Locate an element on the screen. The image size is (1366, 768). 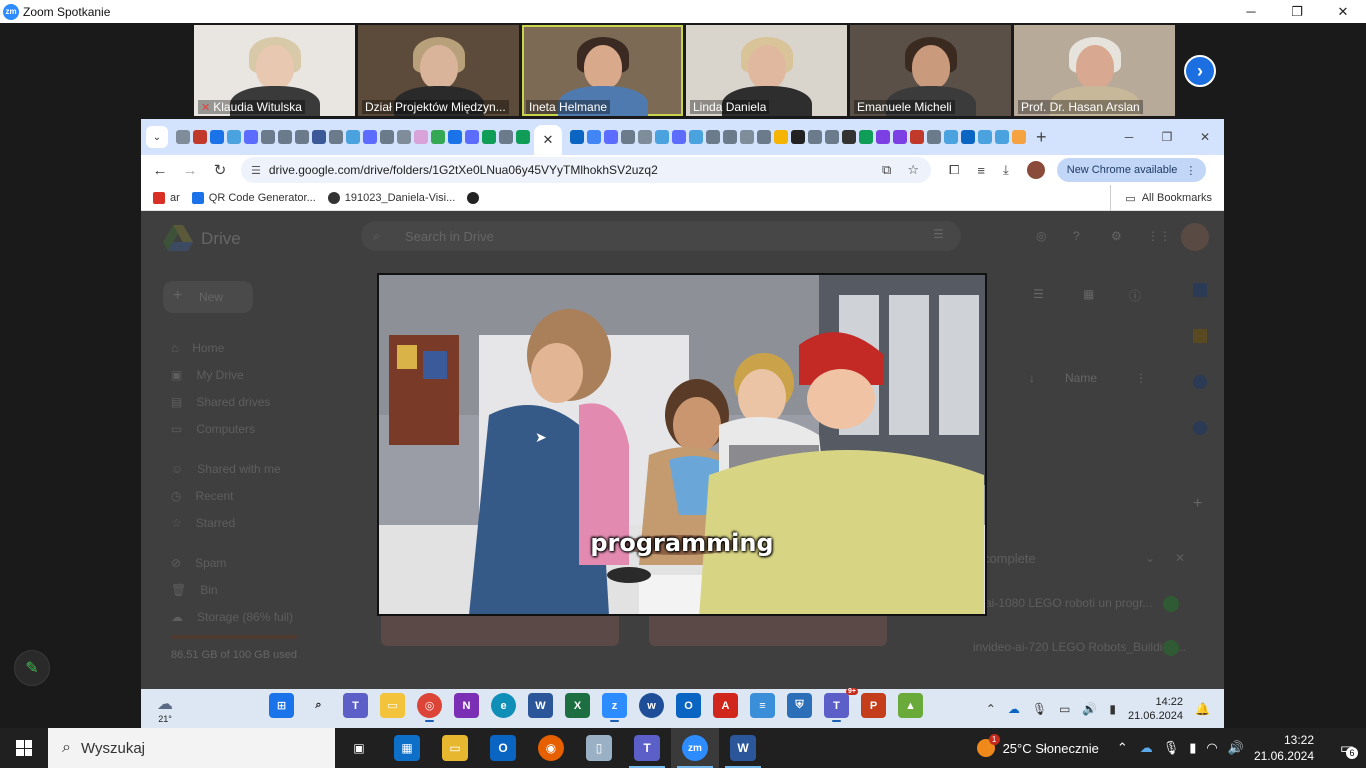
browser-maximize-button: ❐ is located at coordinates (1167, 137).